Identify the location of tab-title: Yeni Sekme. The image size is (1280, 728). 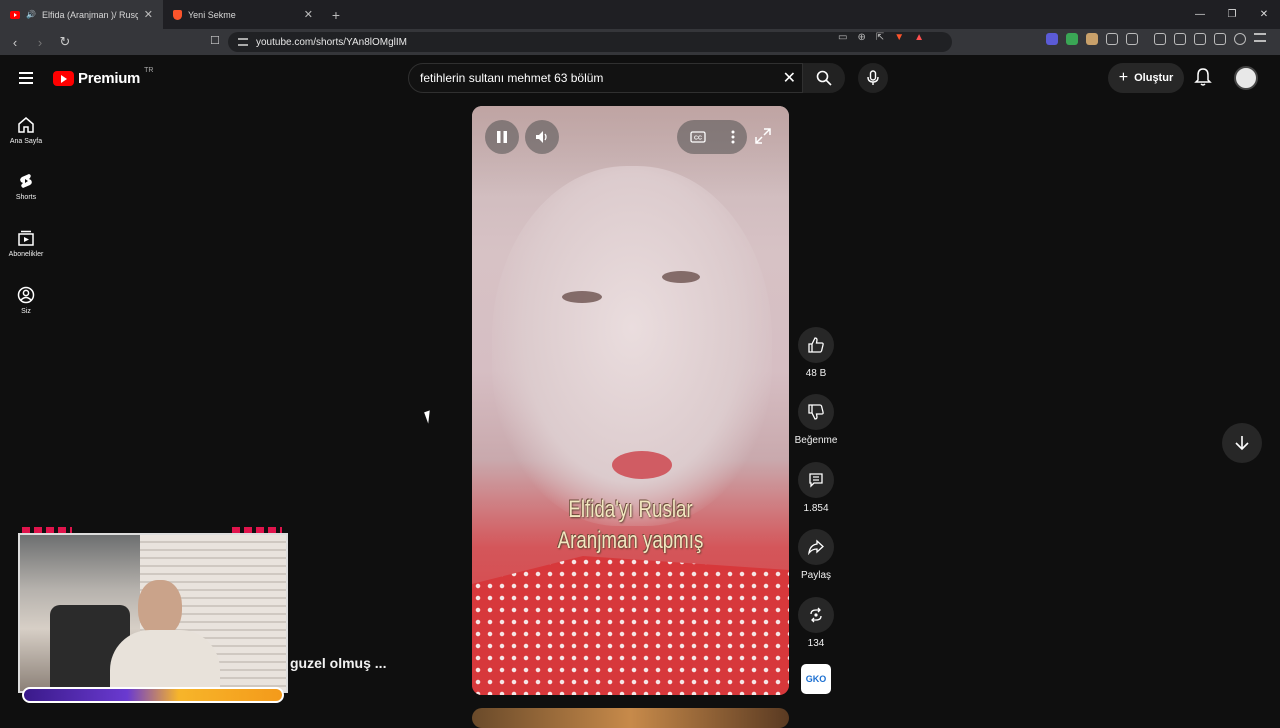
(212, 14).